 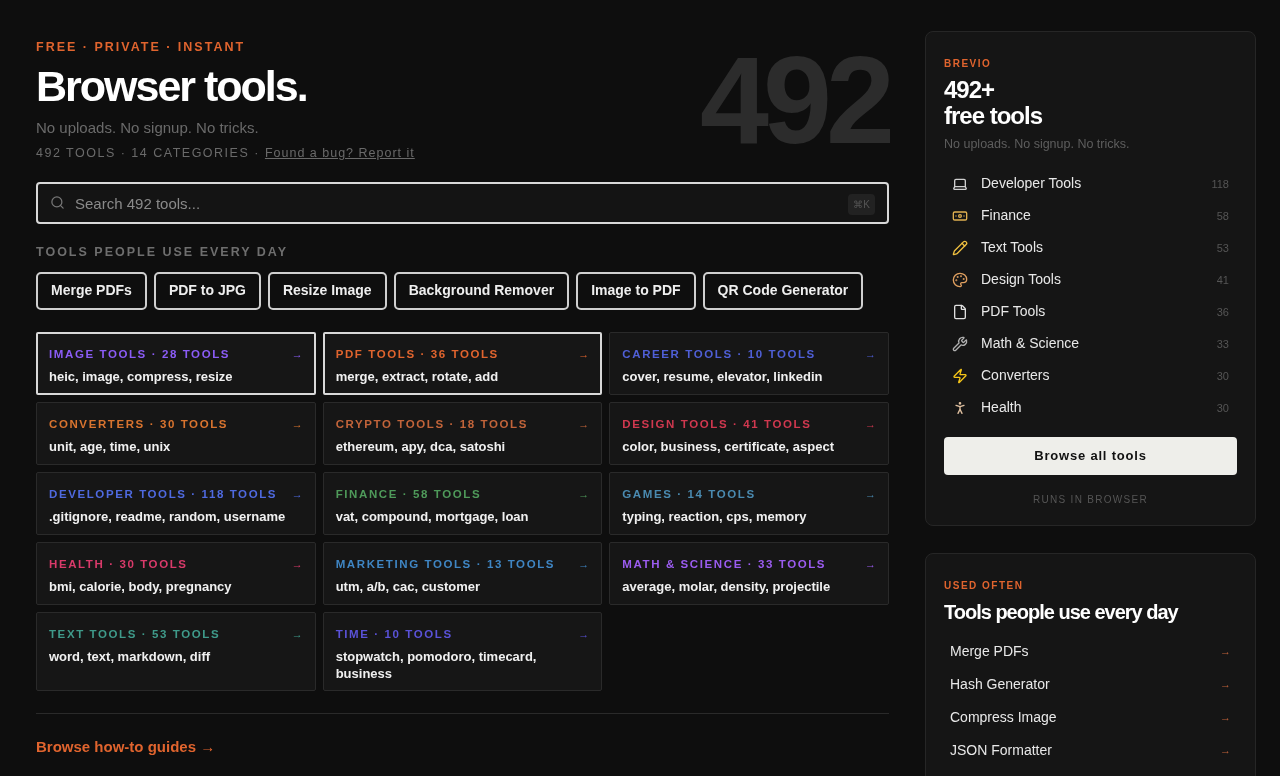 I want to click on used-often-title: Tools people use every day, so click(x=1062, y=612).